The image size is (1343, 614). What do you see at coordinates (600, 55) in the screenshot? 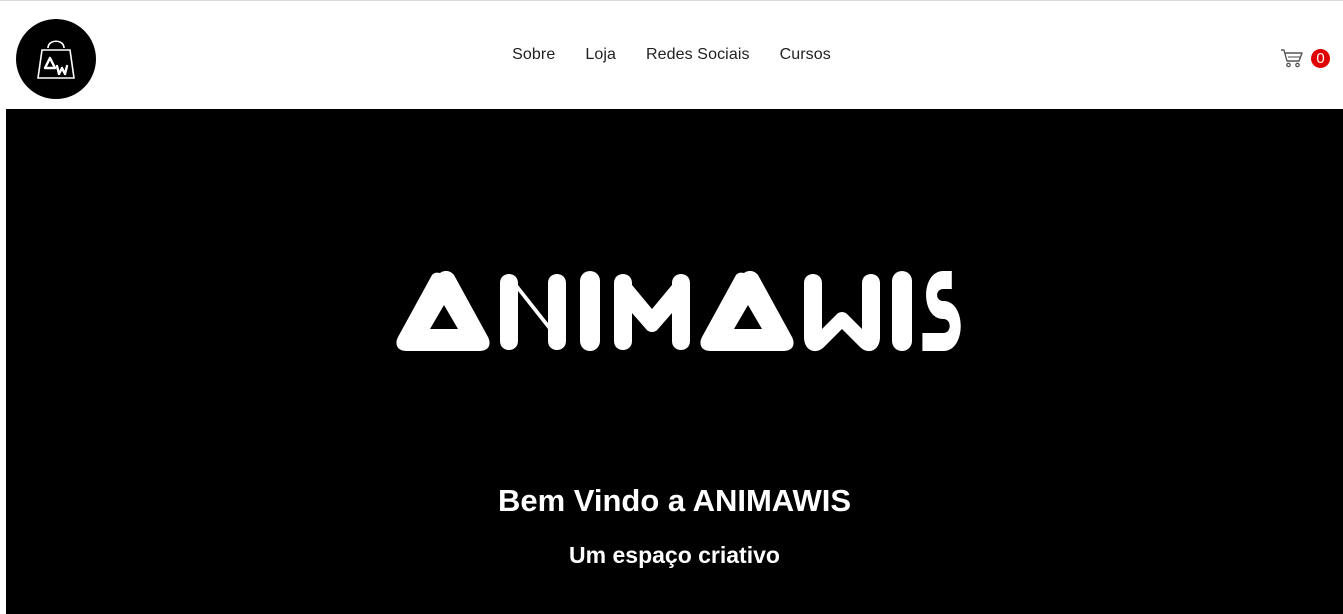
I see `nav-link-loja: Loja` at bounding box center [600, 55].